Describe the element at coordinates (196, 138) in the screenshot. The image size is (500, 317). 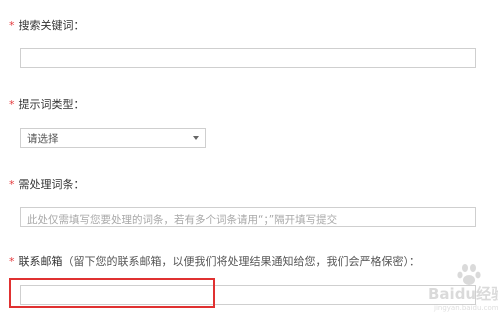
I see `chevron-down-icon` at that location.